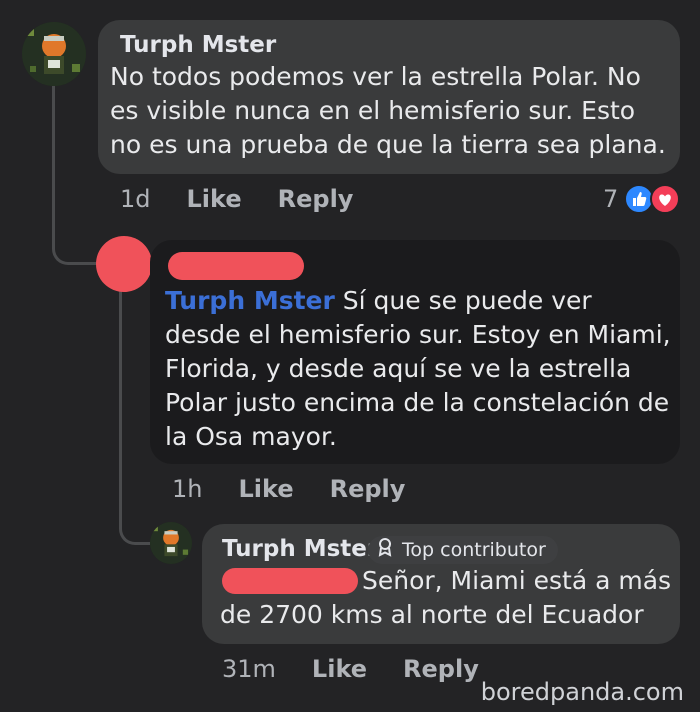 The height and width of the screenshot is (712, 700). Describe the element at coordinates (236, 266) in the screenshot. I see `redacted-author` at that location.